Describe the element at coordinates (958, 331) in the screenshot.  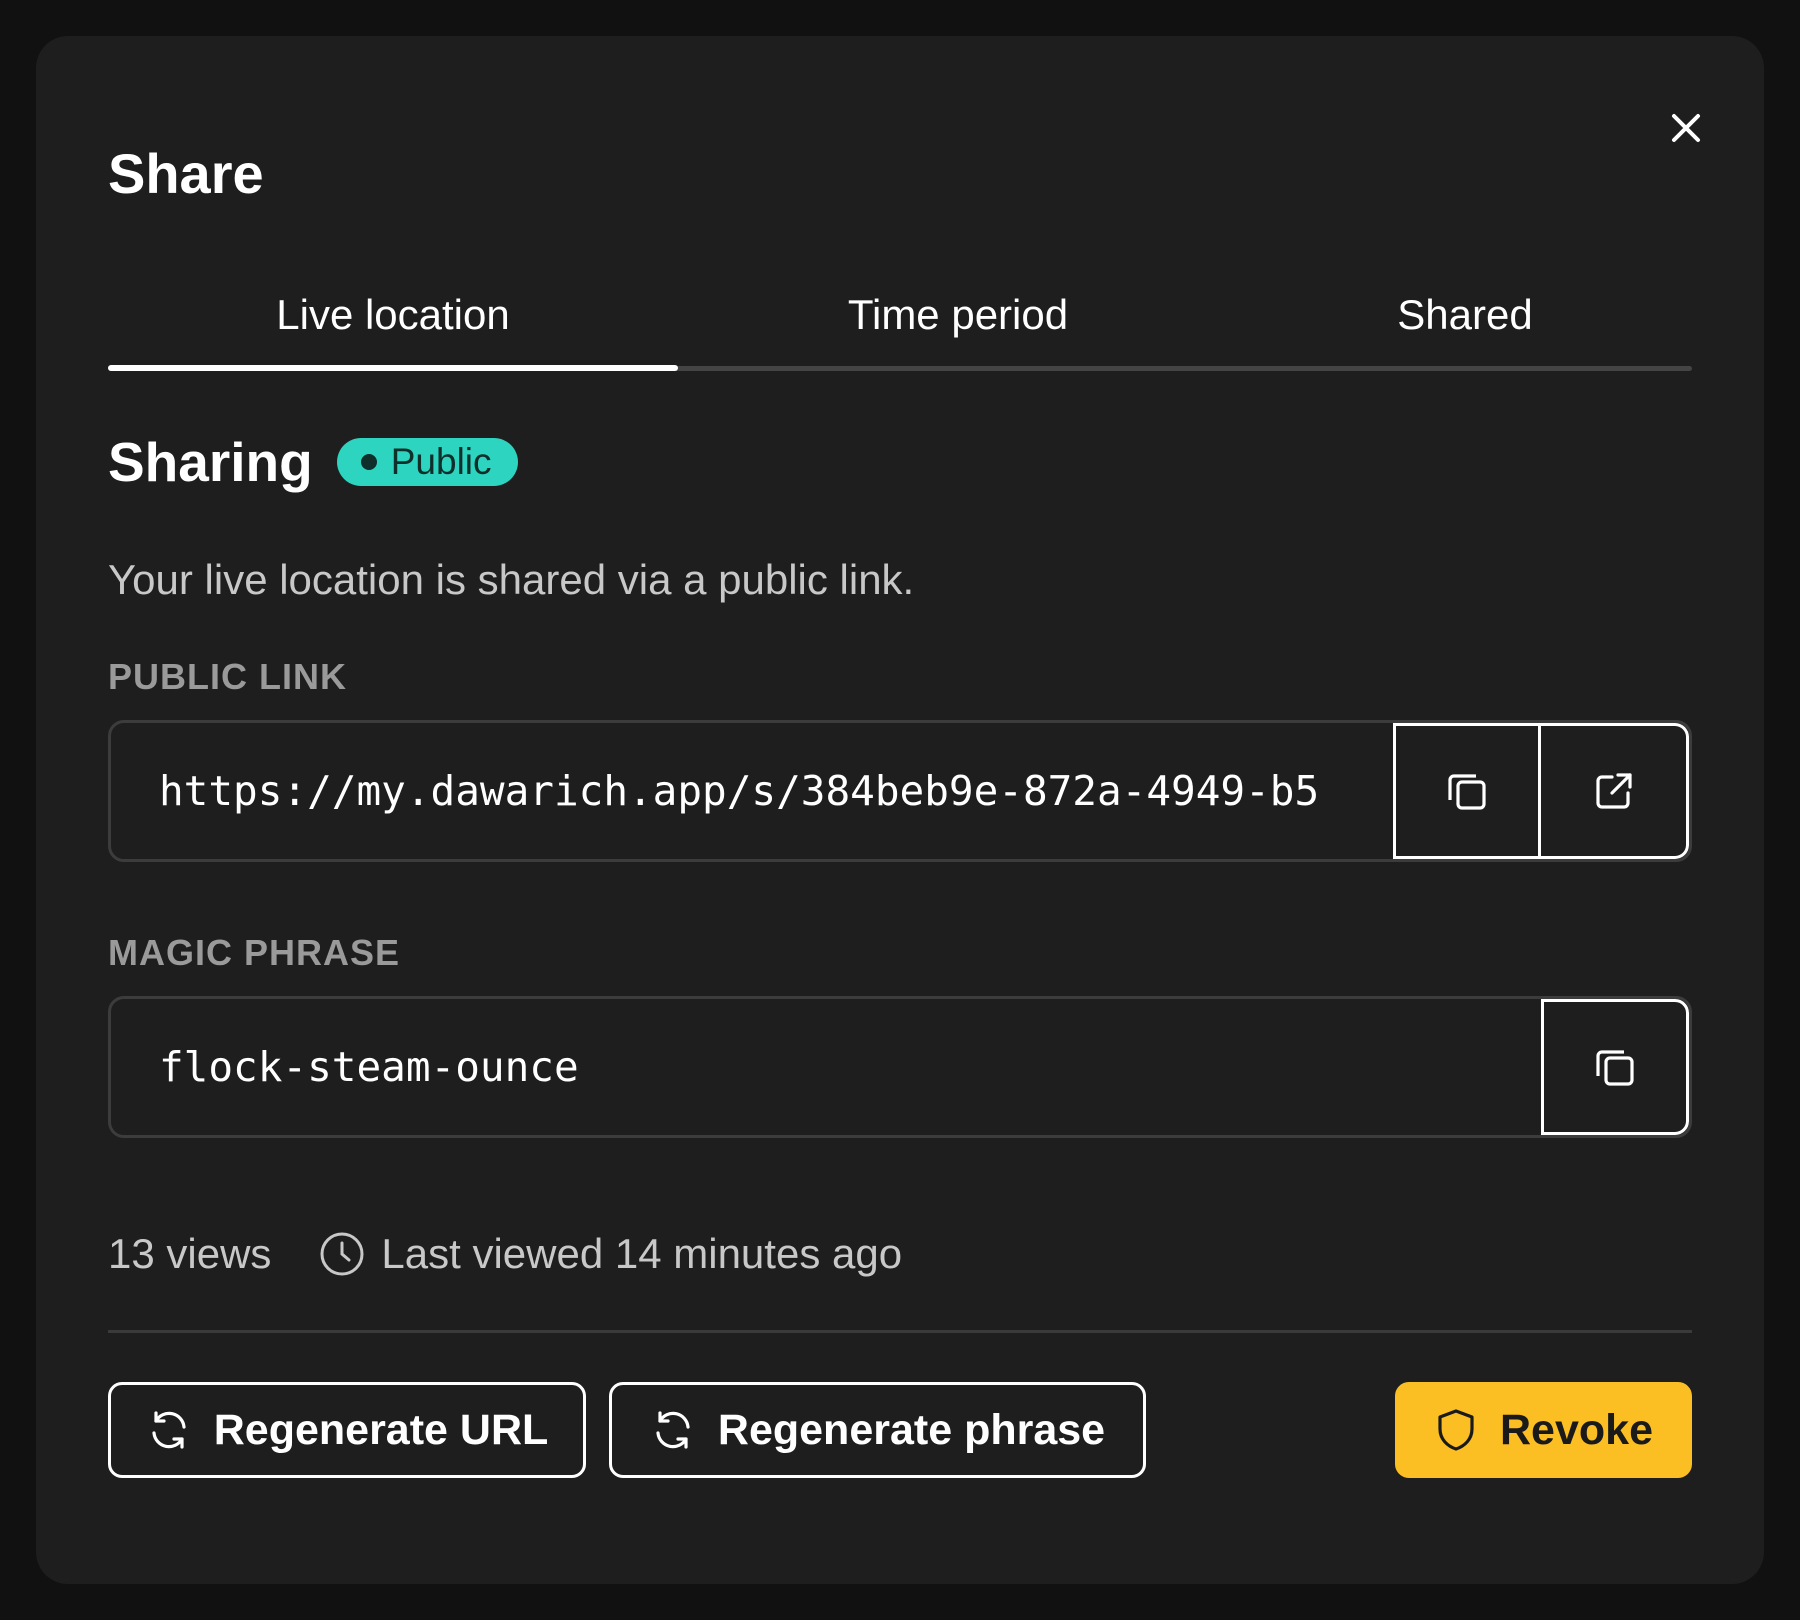
I see `tab-time-period: Time period` at that location.